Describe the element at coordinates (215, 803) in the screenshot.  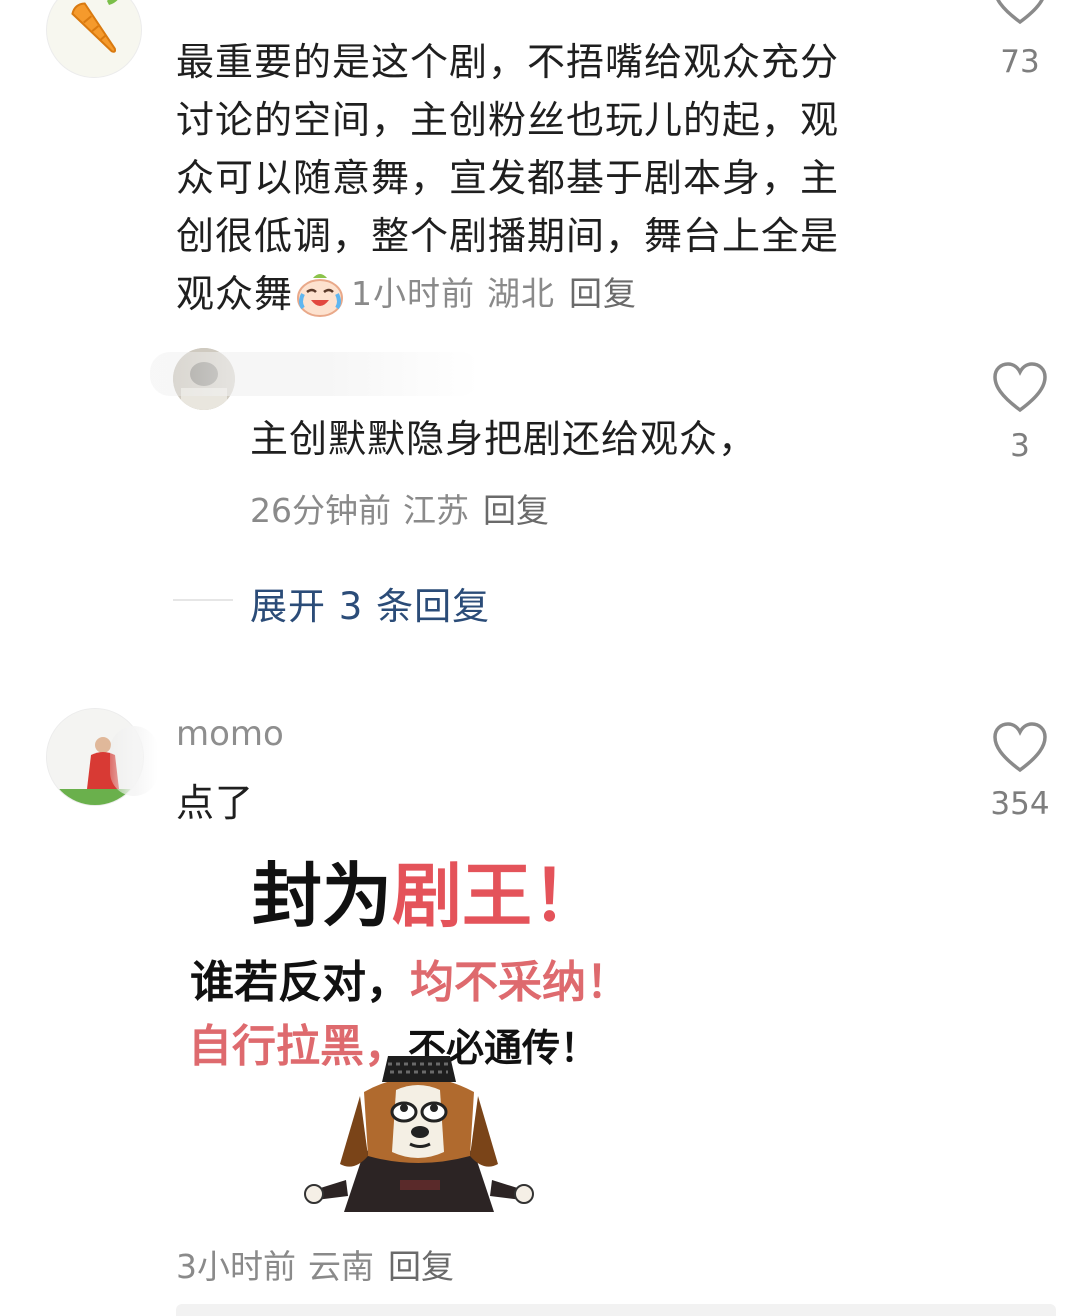
I see `comment-text: 点了` at that location.